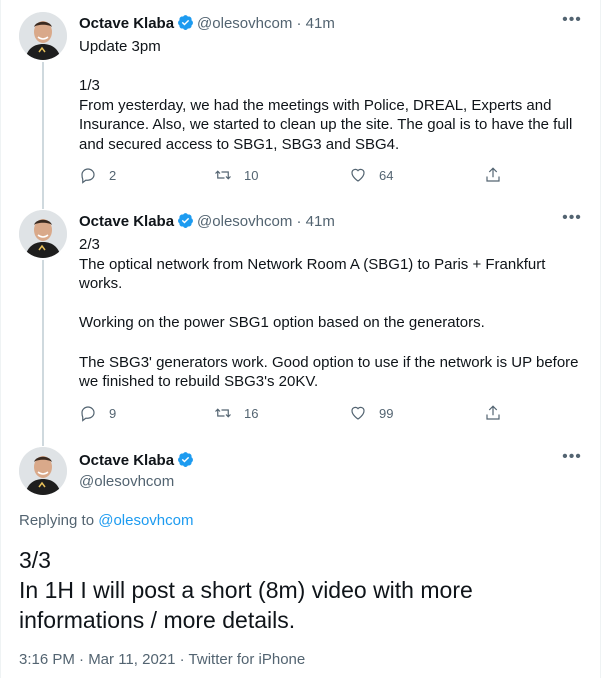  I want to click on replying-to: Replying to @olesovhcom, so click(106, 520).